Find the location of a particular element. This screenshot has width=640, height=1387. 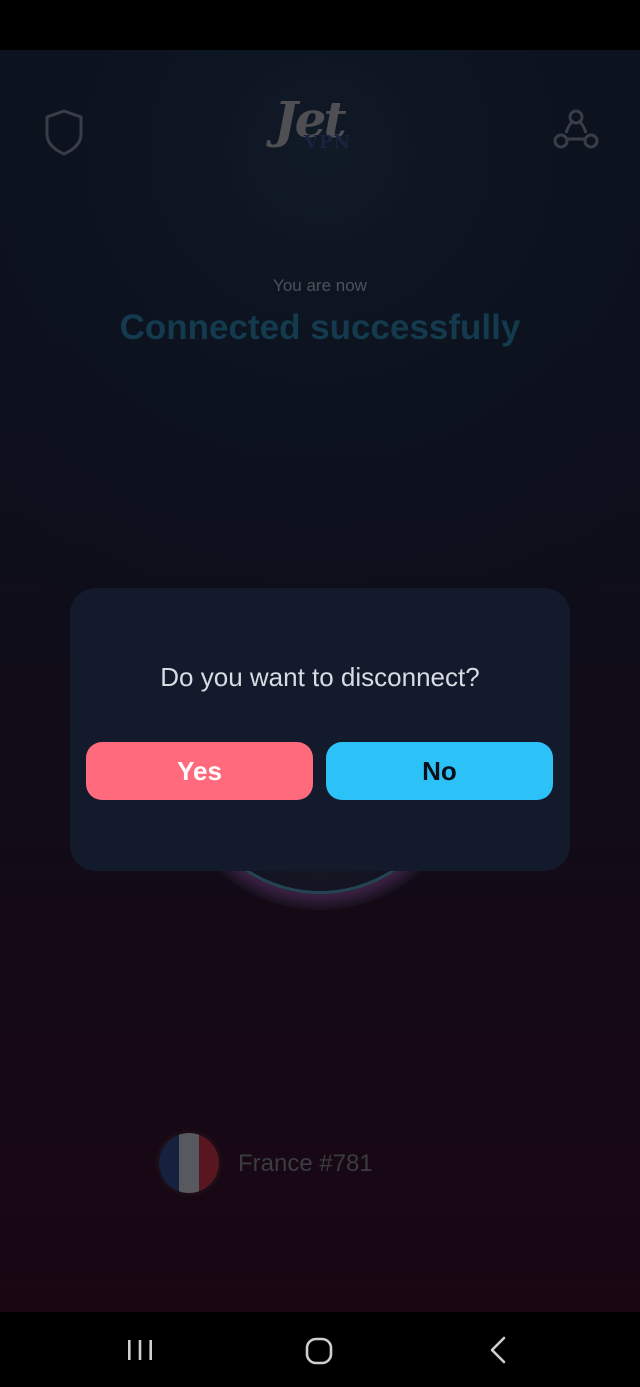

system-nav-bar is located at coordinates (320, 1349).